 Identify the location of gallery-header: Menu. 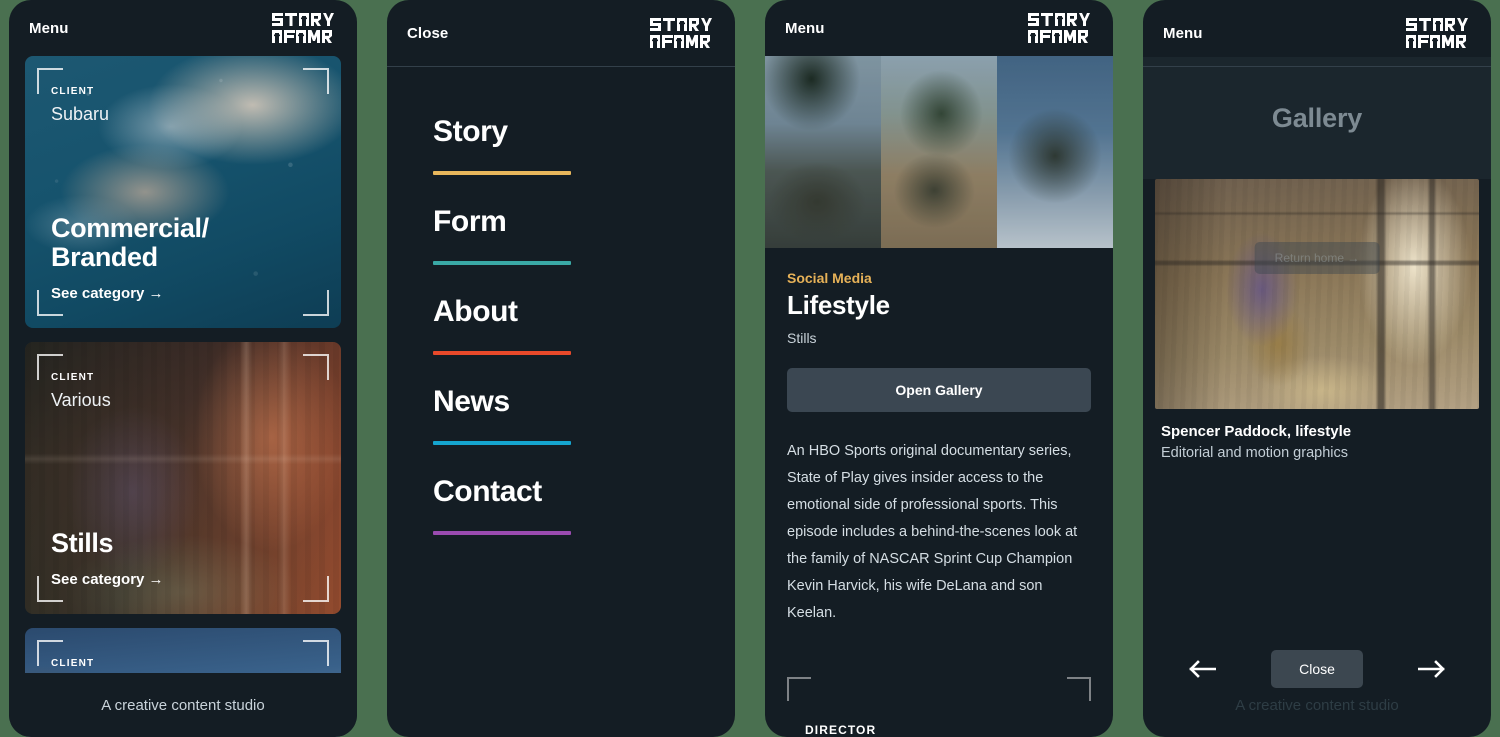
(1317, 33).